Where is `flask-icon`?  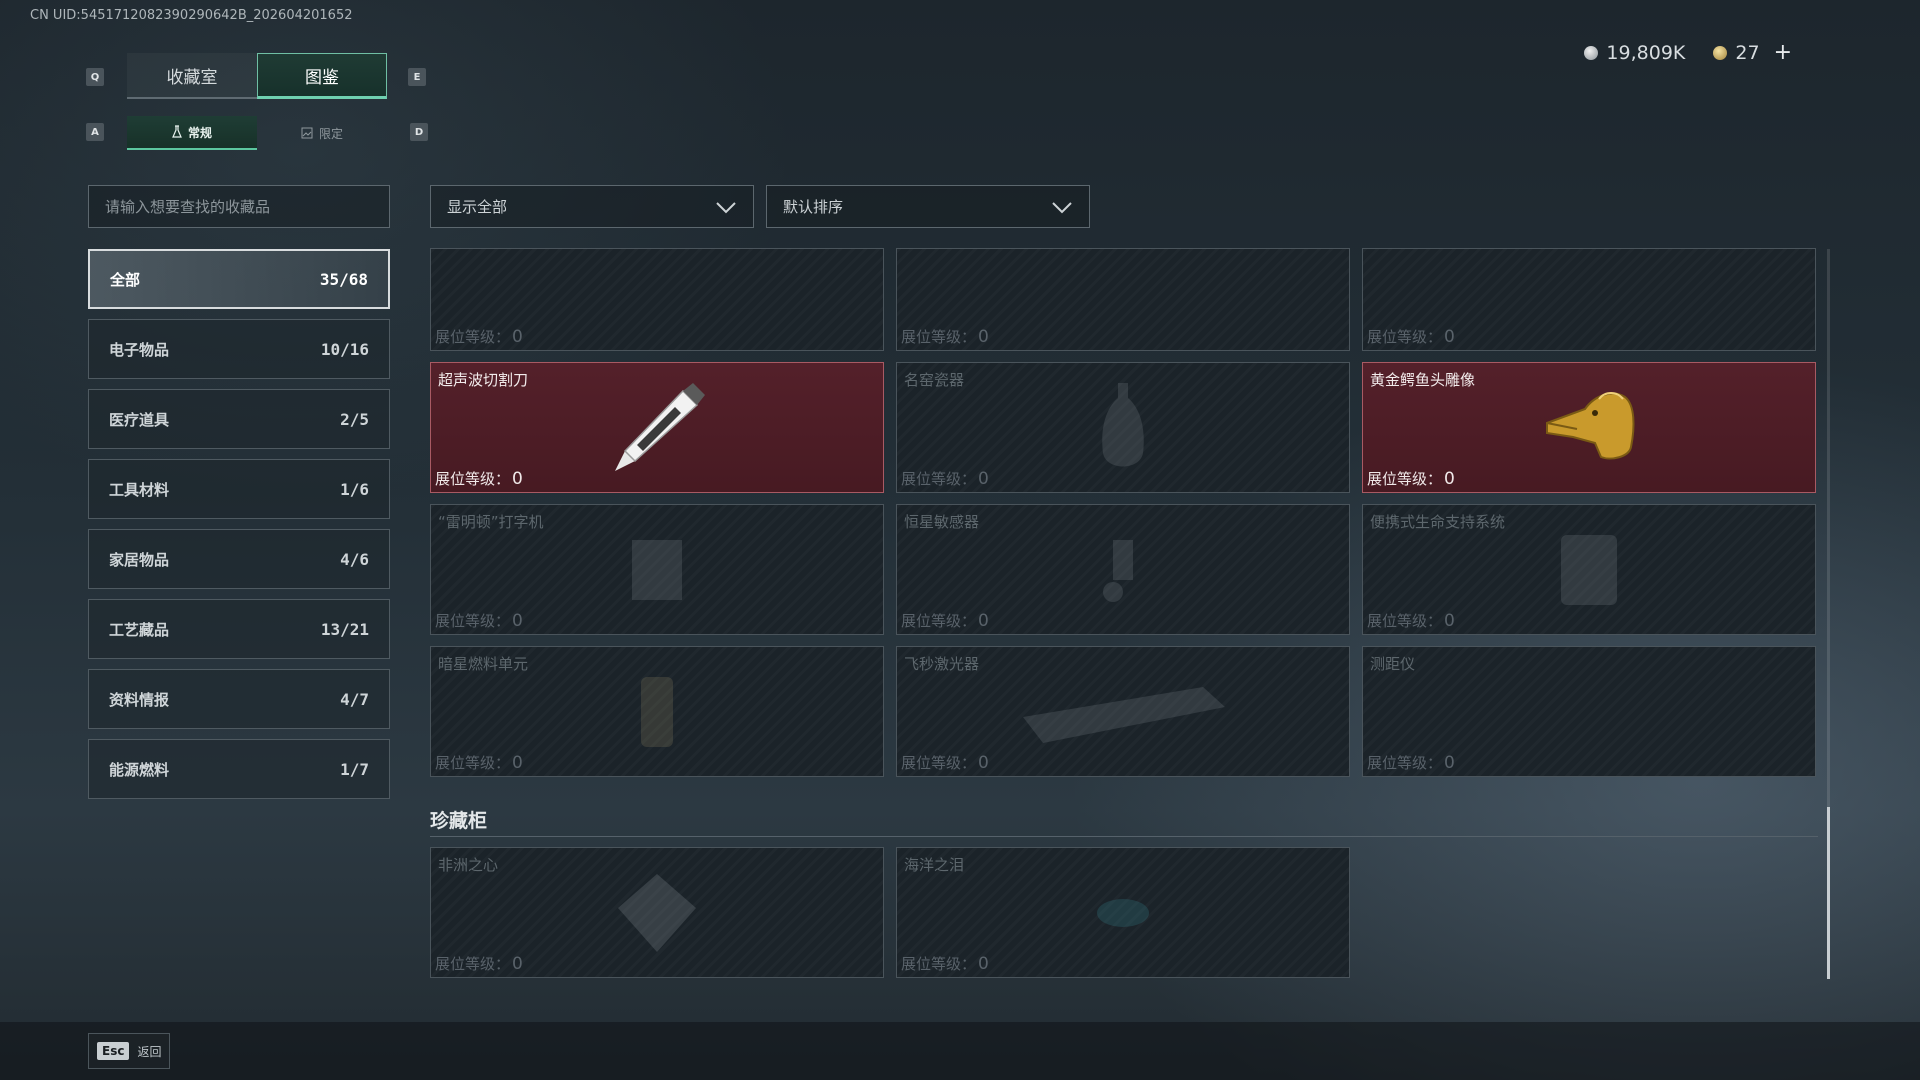 flask-icon is located at coordinates (177, 131).